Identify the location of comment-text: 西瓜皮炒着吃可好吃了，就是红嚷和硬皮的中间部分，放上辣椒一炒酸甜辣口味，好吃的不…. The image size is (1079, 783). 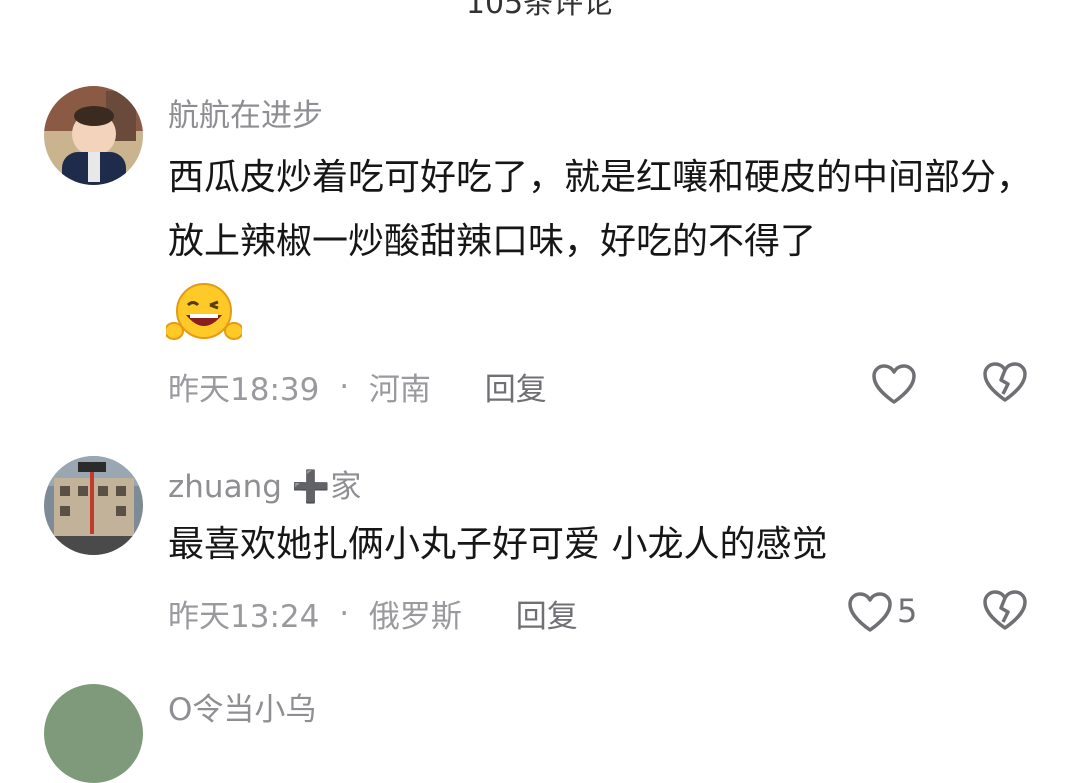
(600, 209).